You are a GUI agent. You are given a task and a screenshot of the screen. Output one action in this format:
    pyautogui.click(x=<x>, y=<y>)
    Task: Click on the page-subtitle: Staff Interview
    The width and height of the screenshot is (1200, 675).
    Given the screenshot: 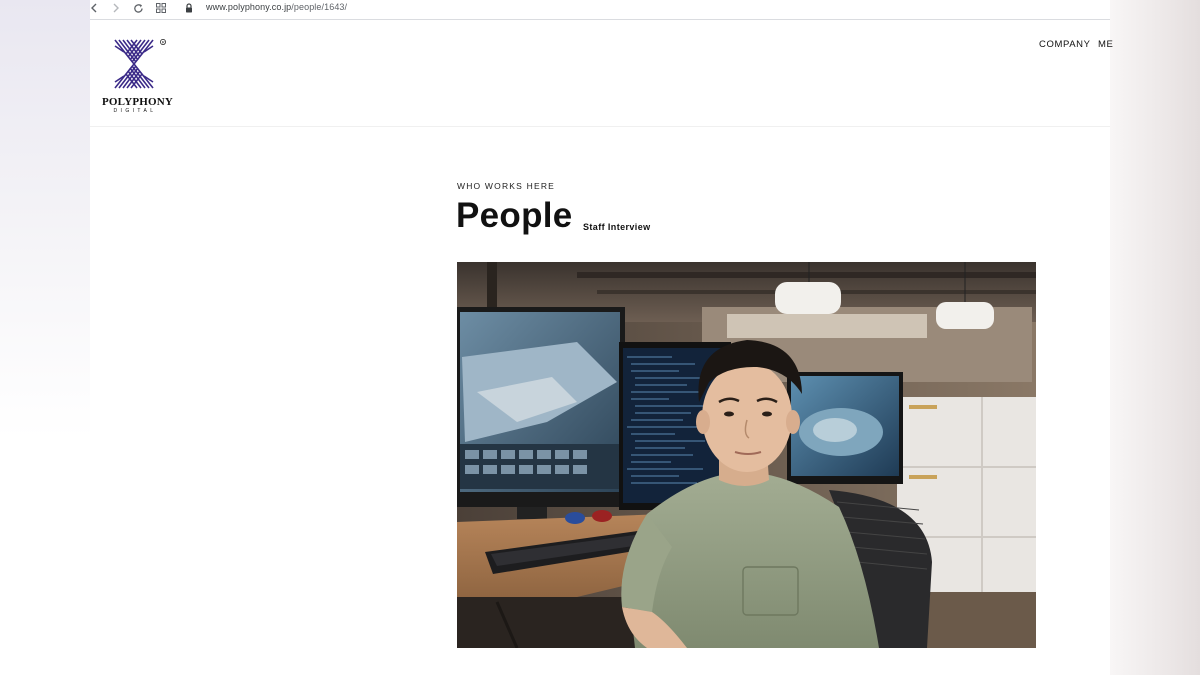 What is the action you would take?
    pyautogui.click(x=617, y=227)
    